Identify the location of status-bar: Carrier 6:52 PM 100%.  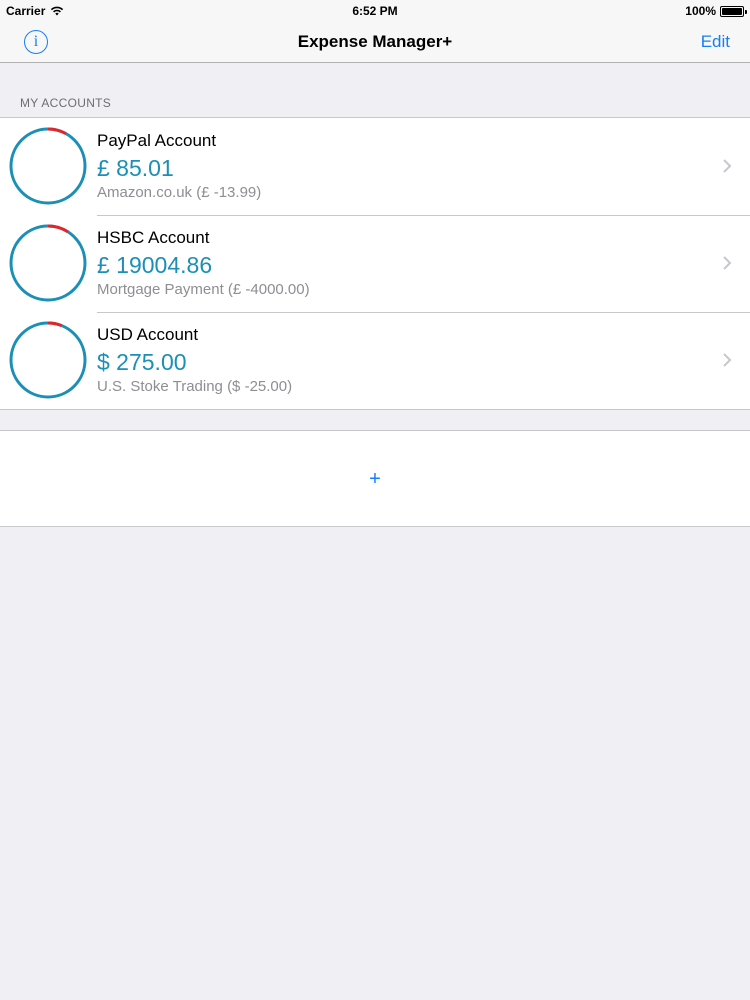
(375, 11).